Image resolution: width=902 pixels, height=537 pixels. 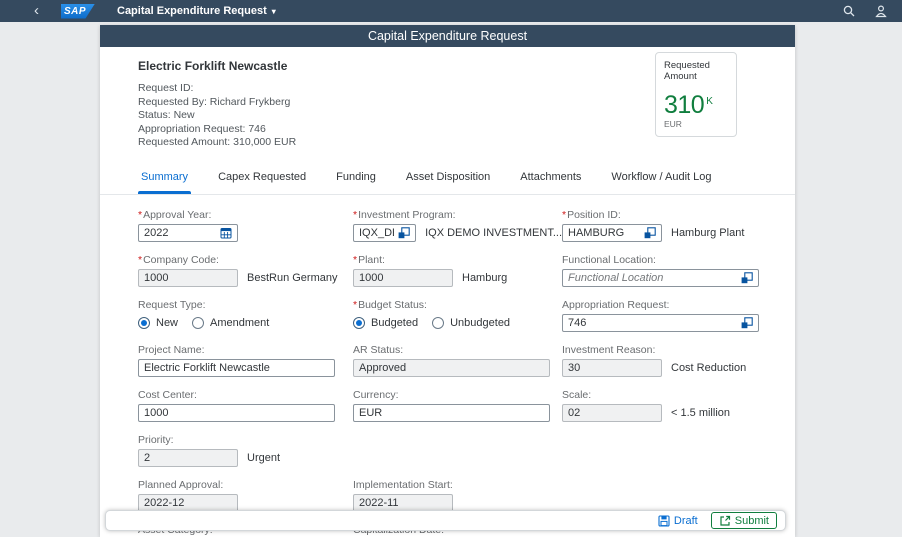 What do you see at coordinates (709, 101) in the screenshot?
I see `kpi-scale: K` at bounding box center [709, 101].